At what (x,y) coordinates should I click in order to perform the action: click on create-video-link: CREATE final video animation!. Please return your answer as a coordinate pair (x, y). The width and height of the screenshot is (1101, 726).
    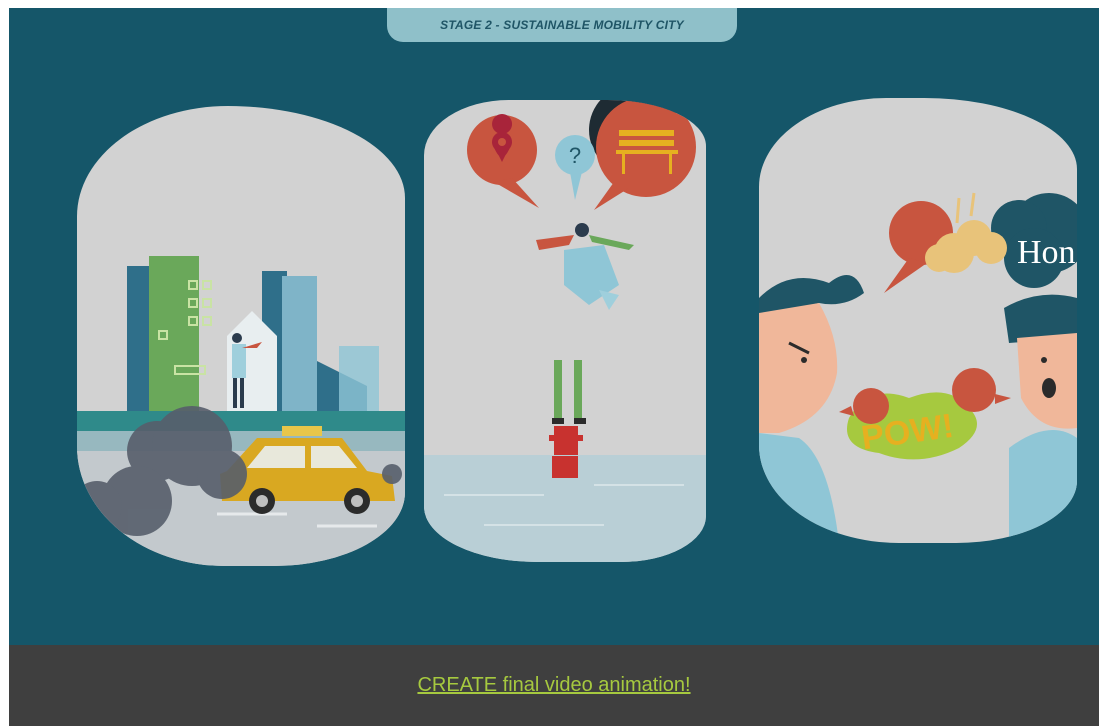
    Looking at the image, I should click on (553, 685).